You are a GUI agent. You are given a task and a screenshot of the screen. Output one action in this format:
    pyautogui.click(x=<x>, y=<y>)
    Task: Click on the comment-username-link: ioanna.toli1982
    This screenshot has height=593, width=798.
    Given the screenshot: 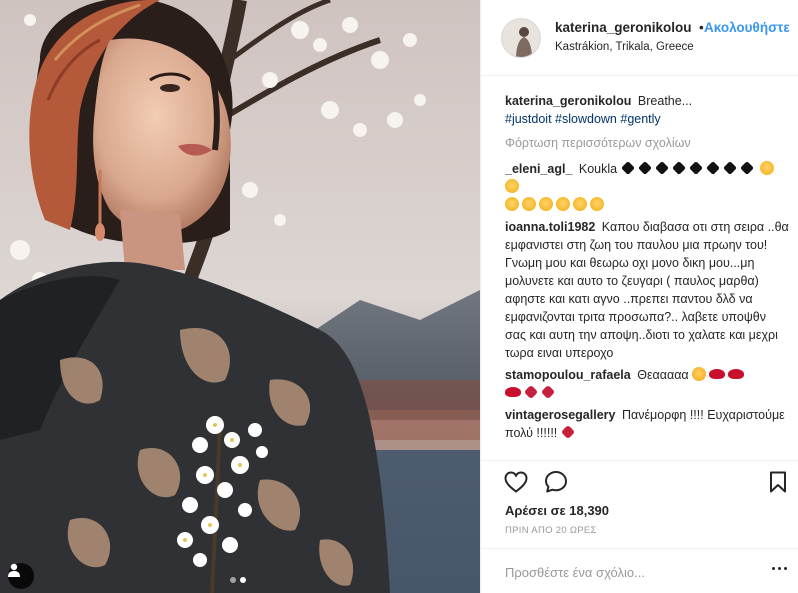 What is the action you would take?
    pyautogui.click(x=550, y=227)
    